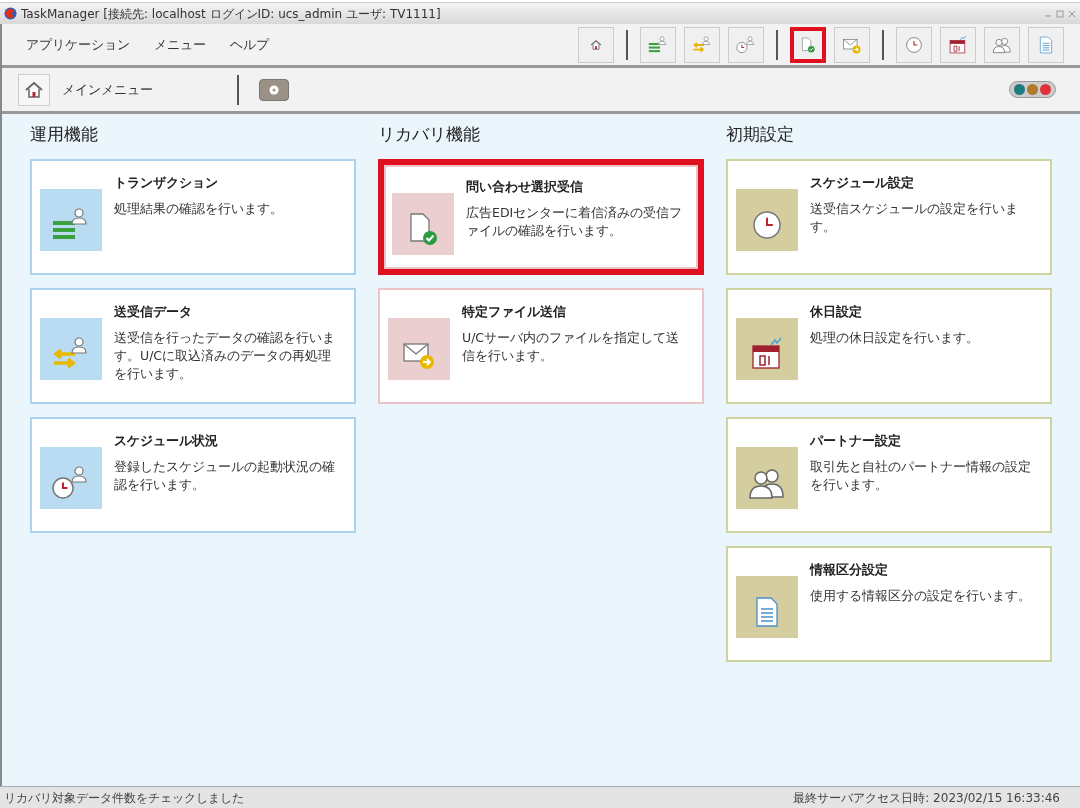  I want to click on menu-card: 送受信データ 送受信を行ったデータの確認を行います。U/Cに取込済みのデータの再処理を行います。, so click(193, 345).